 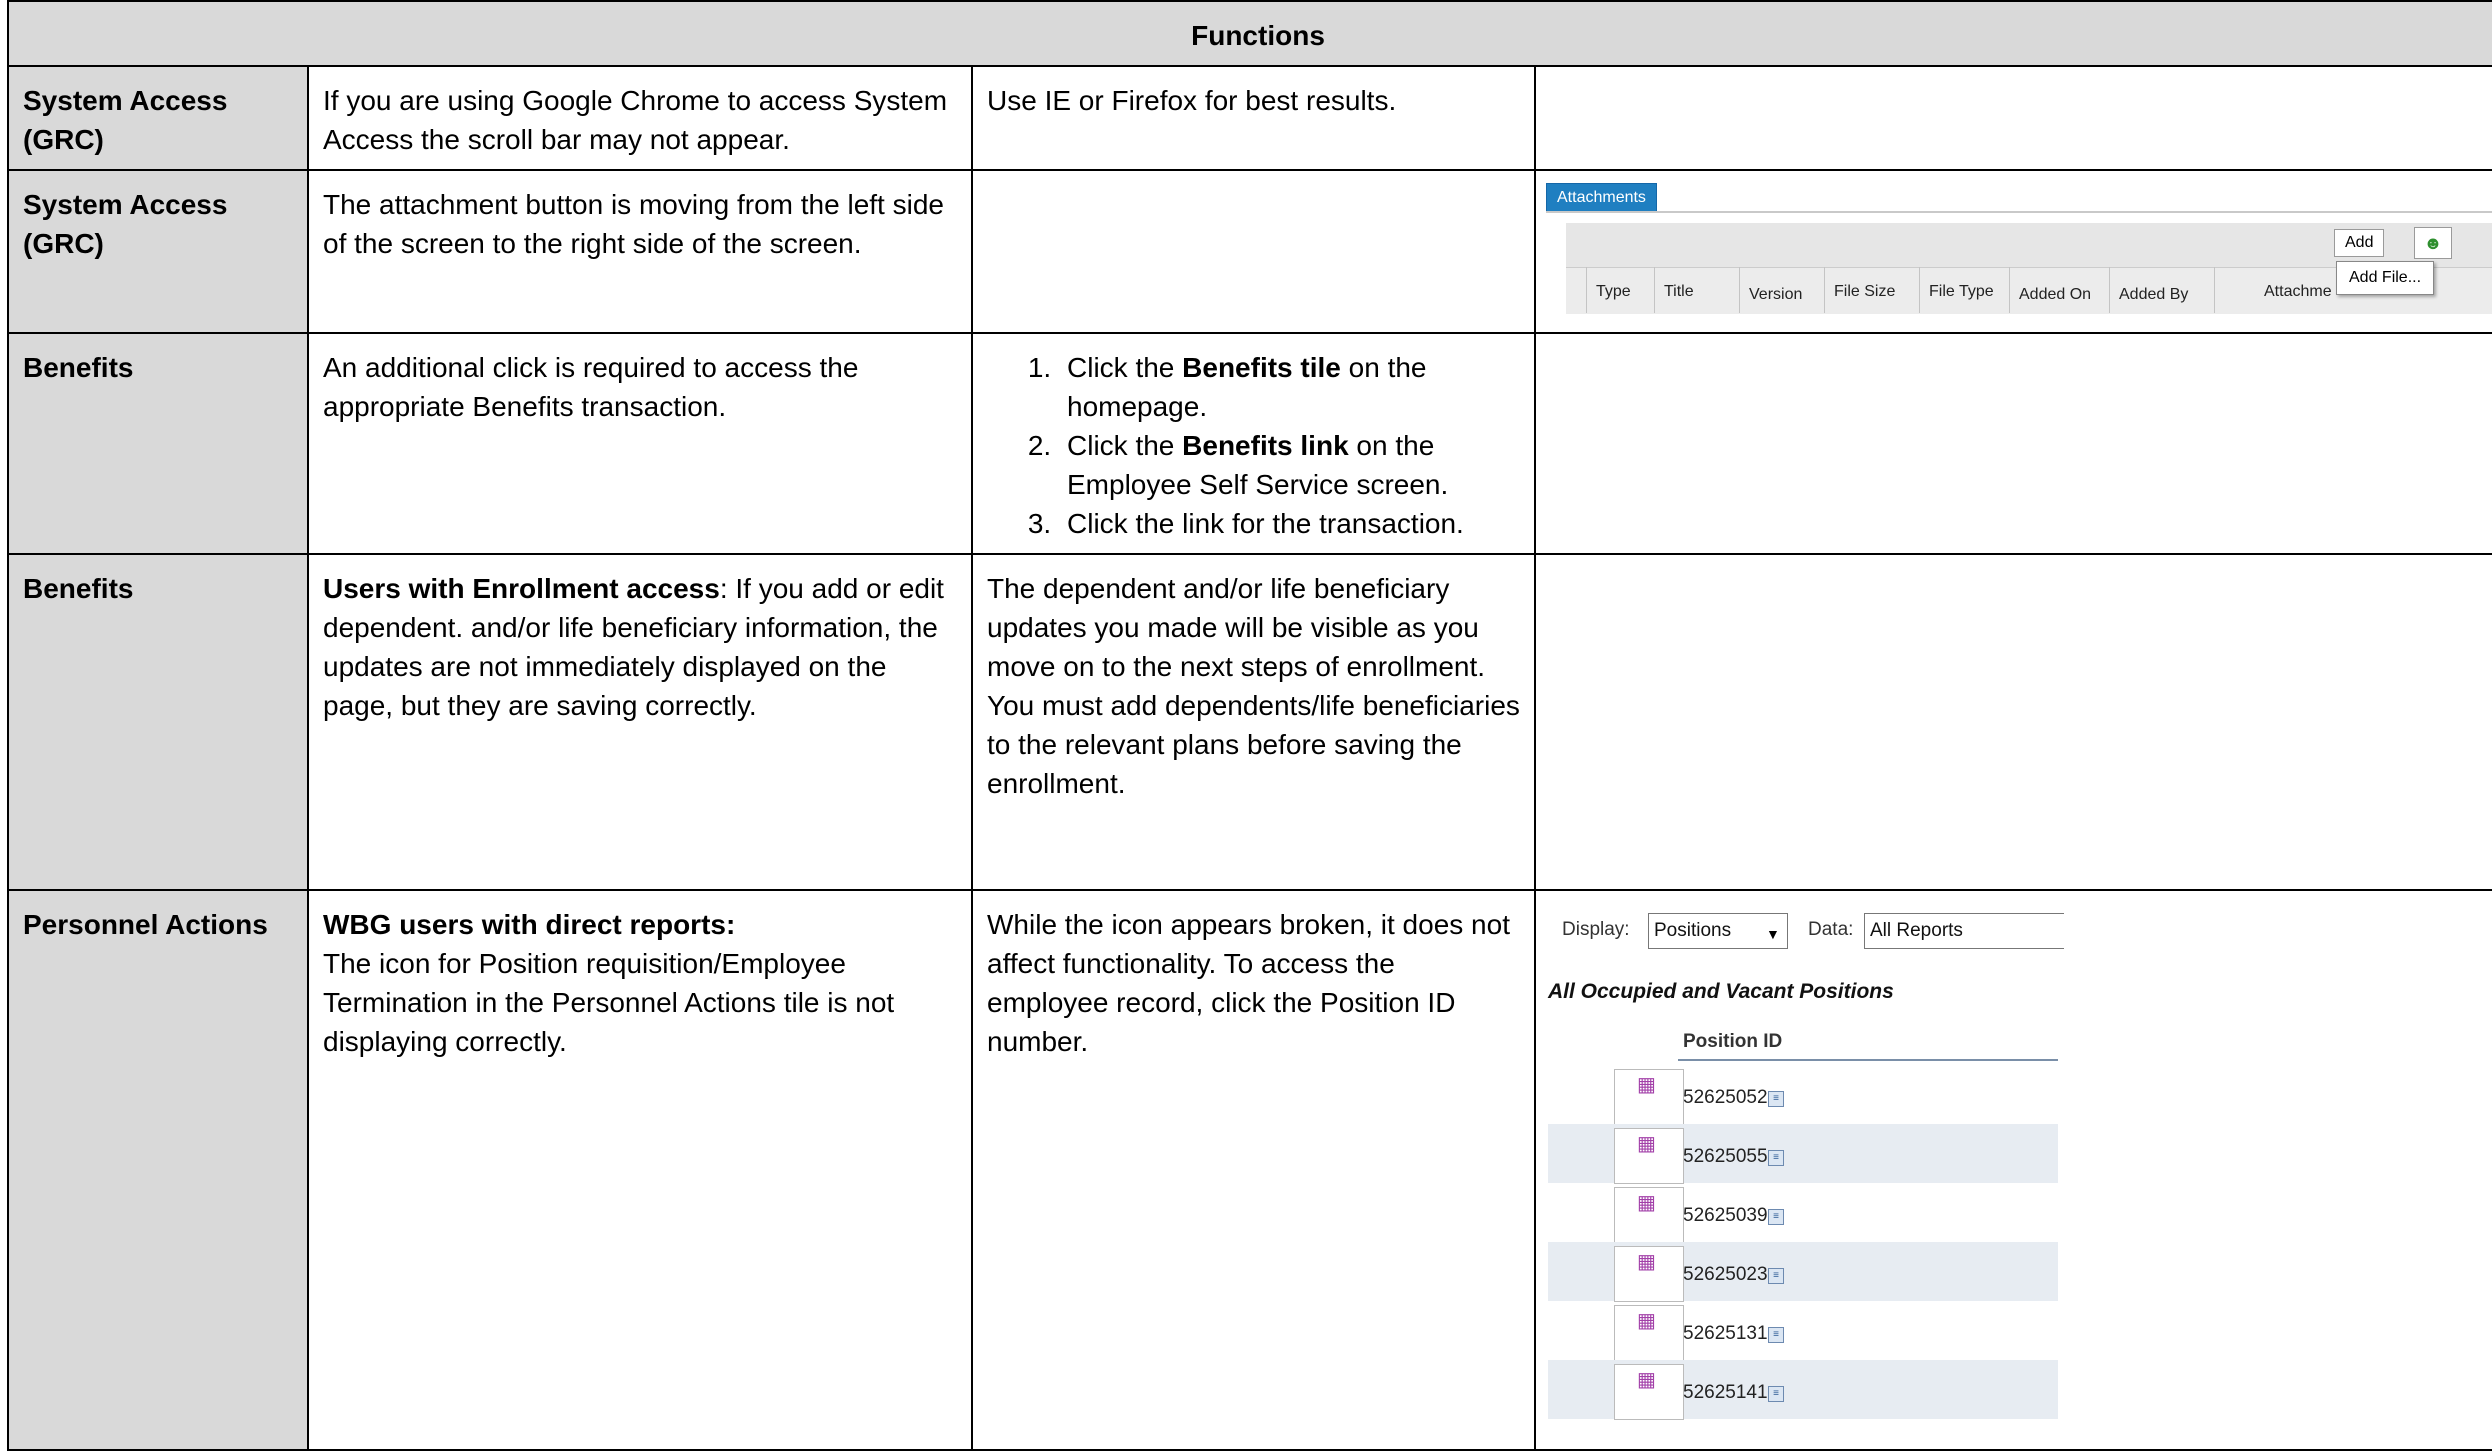 I want to click on data-label: Data:, so click(x=1831, y=929).